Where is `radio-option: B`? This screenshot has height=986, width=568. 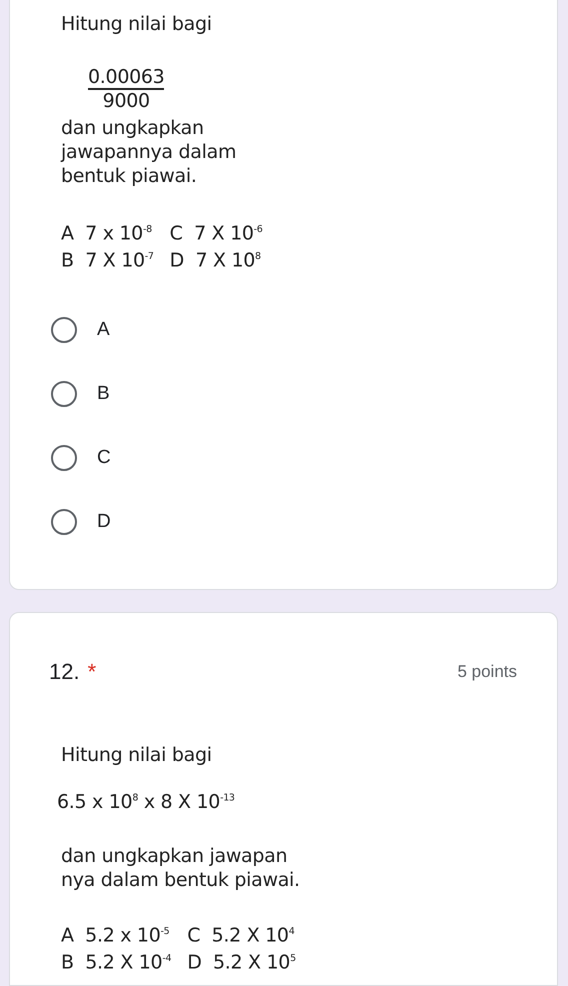 radio-option: B is located at coordinates (304, 393).